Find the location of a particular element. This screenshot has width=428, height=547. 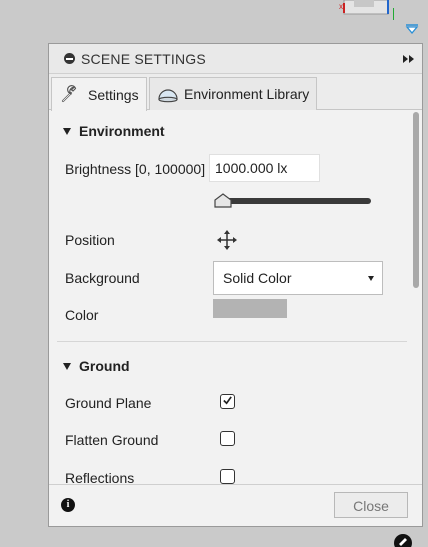

environment-heading: Environment is located at coordinates (122, 131).